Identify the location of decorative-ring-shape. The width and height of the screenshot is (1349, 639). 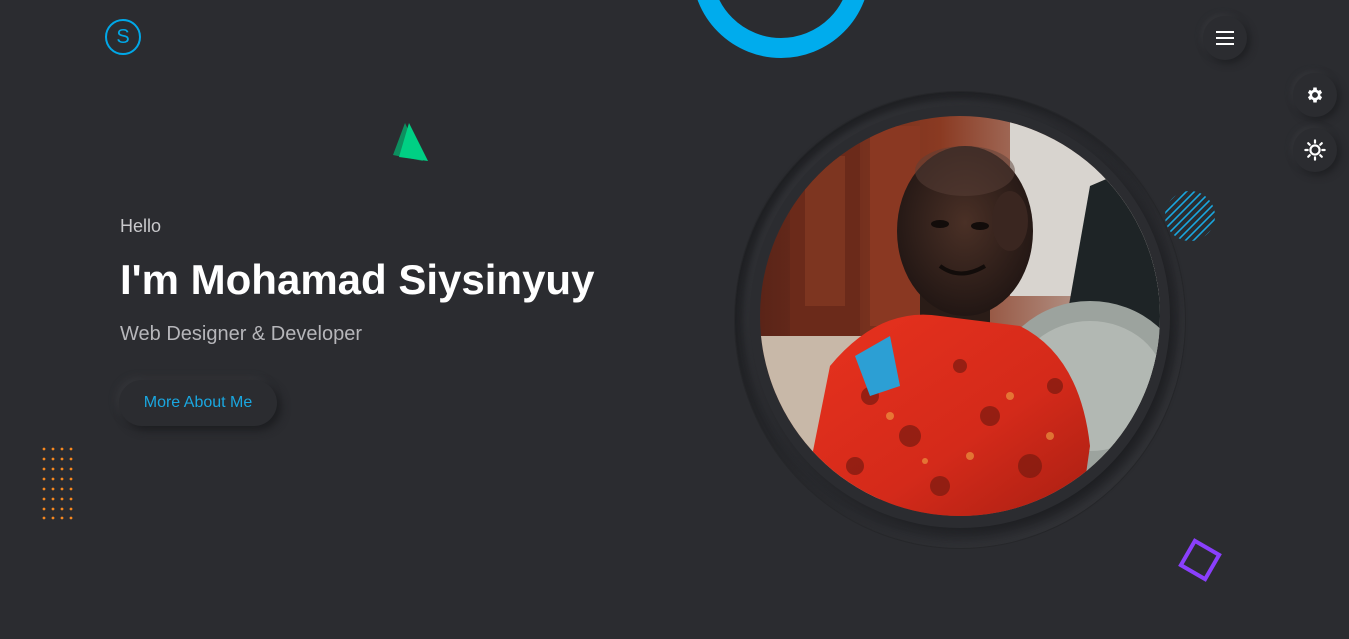
(781, 29).